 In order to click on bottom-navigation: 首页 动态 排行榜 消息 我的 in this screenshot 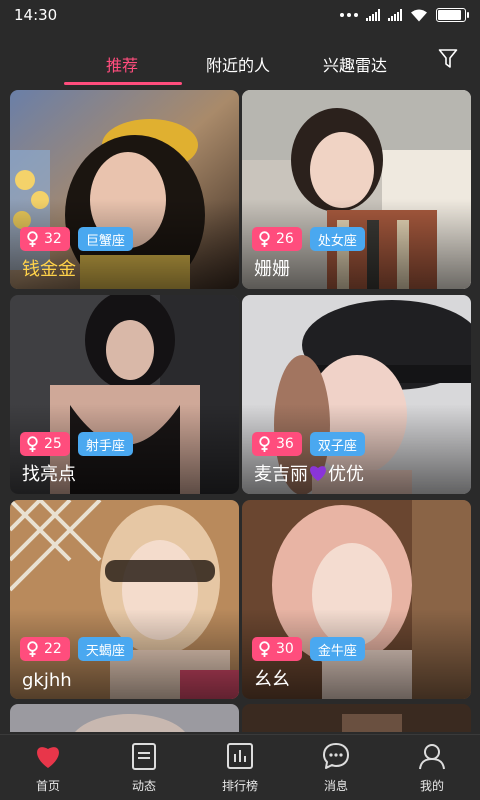, I will do `click(240, 767)`.